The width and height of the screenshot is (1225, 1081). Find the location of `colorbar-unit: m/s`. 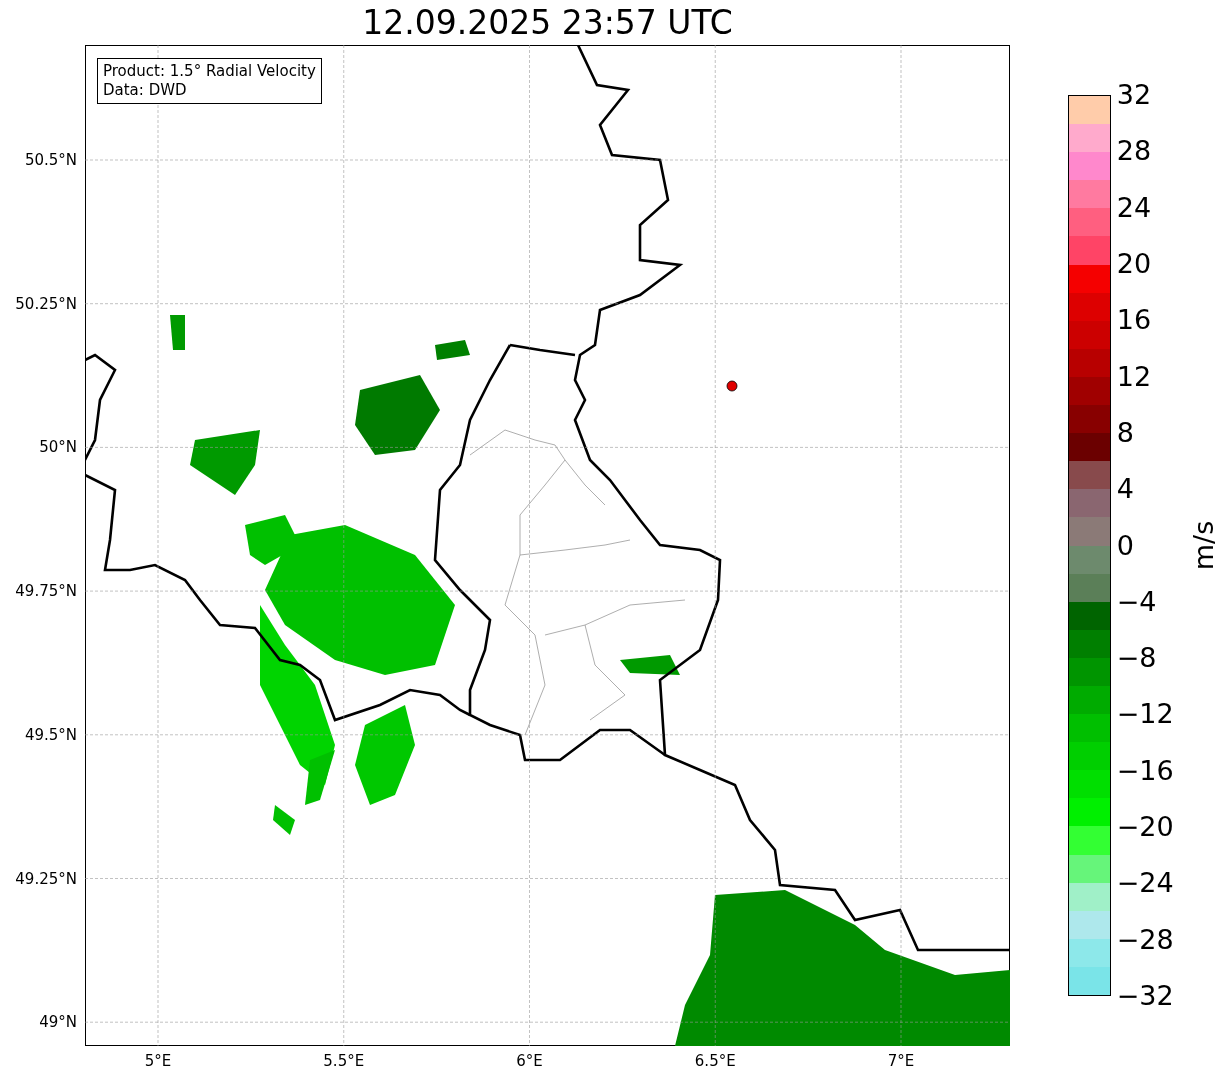

colorbar-unit: m/s is located at coordinates (1203, 545).